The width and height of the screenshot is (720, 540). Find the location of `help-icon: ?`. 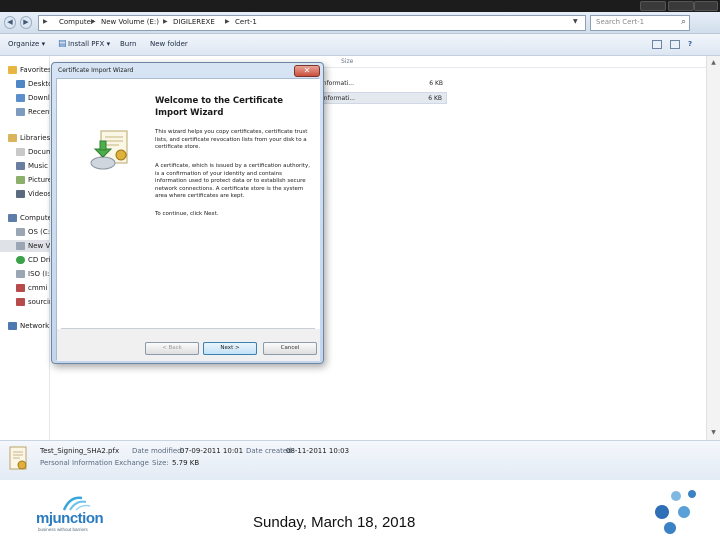

help-icon: ? is located at coordinates (690, 44).